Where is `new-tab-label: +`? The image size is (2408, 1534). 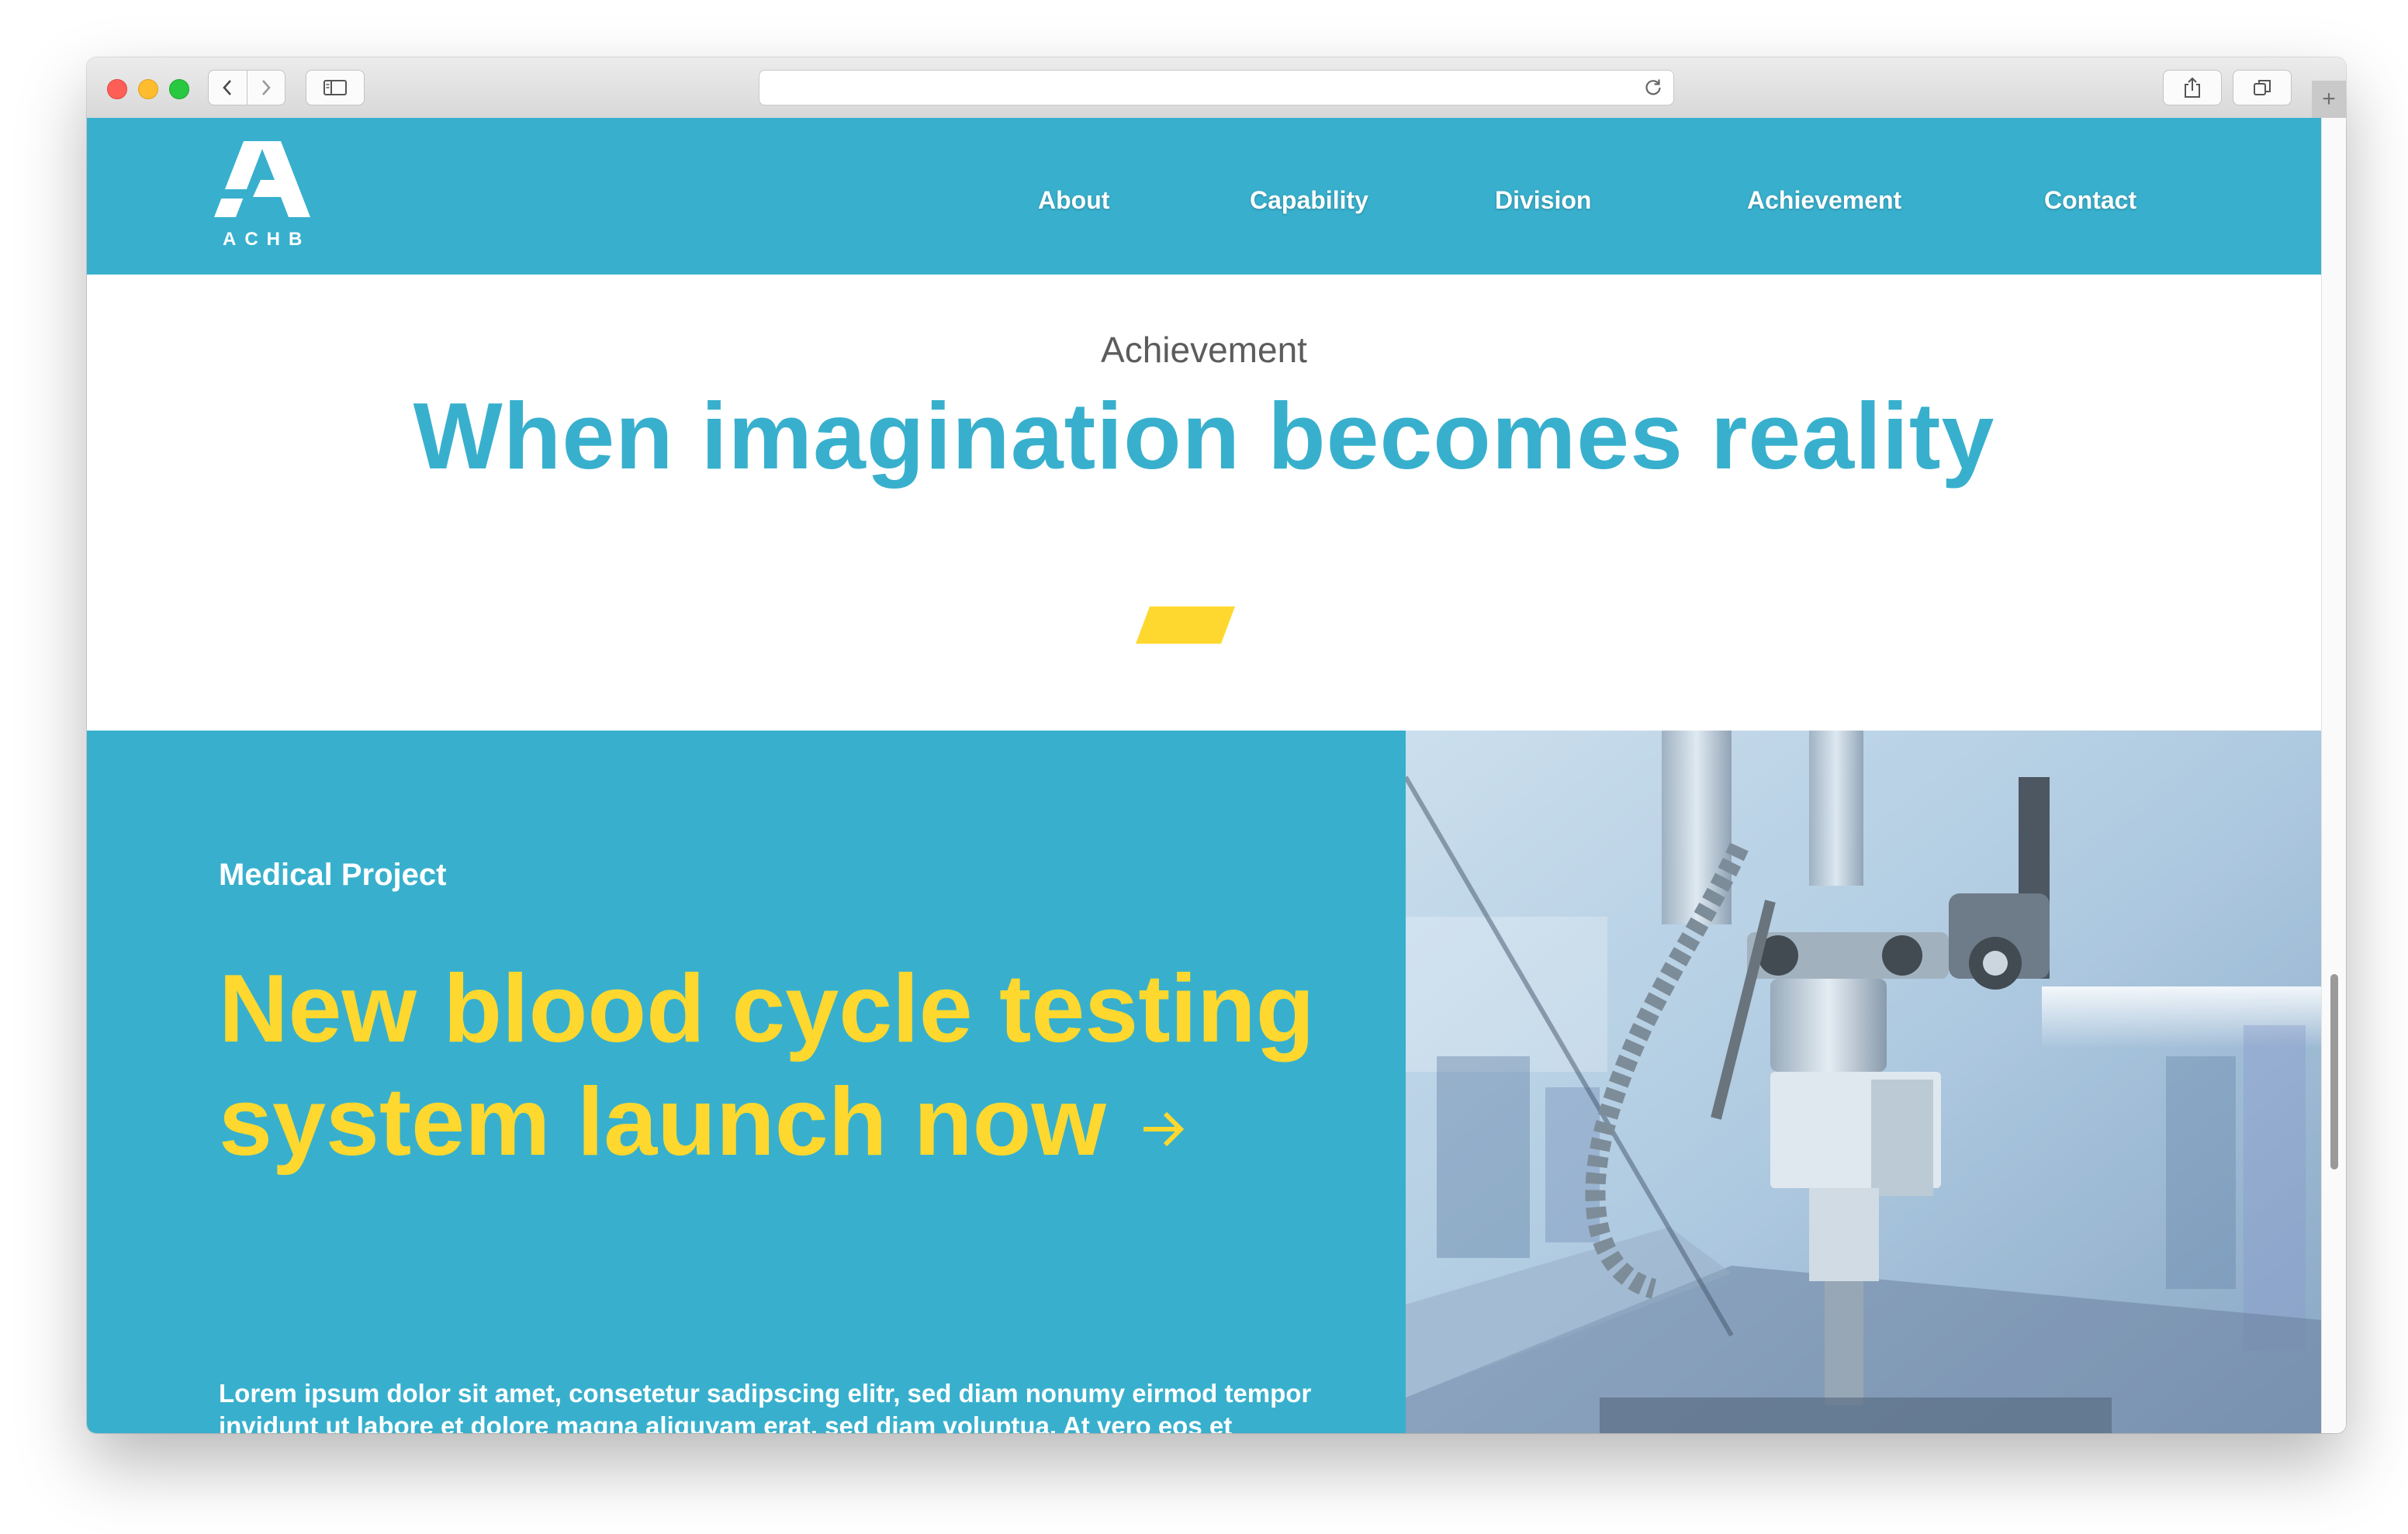
new-tab-label: + is located at coordinates (2329, 99).